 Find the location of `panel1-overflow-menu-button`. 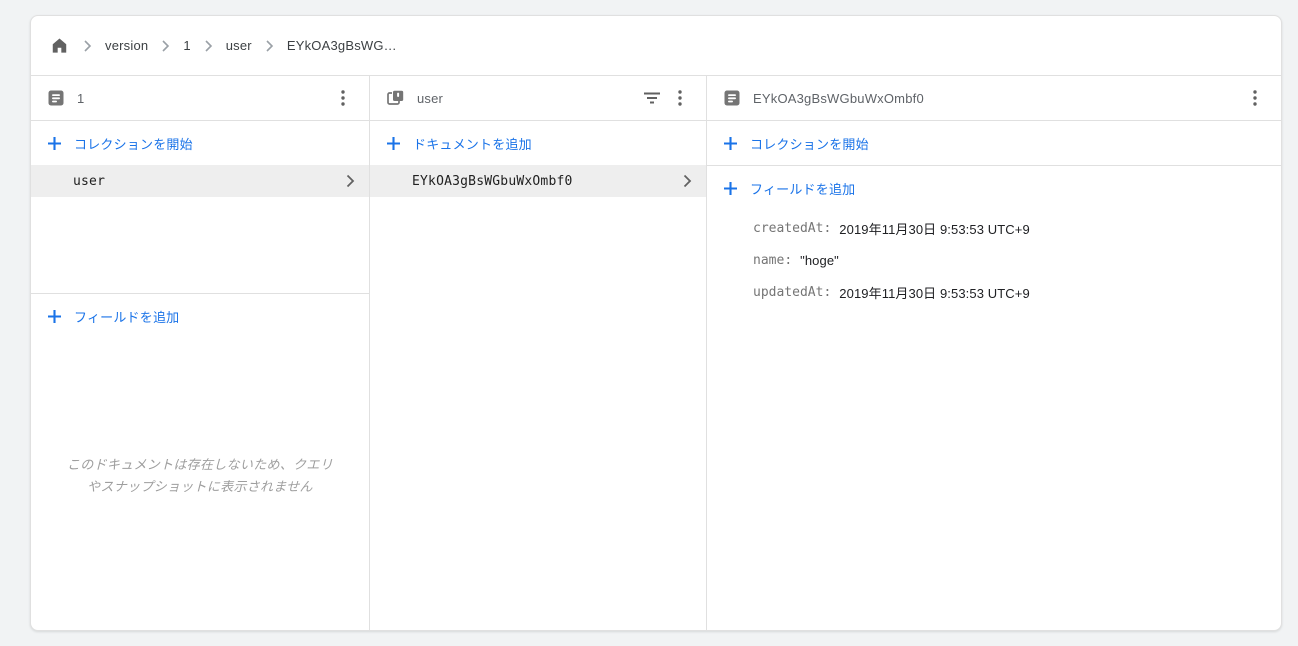

panel1-overflow-menu-button is located at coordinates (343, 98).